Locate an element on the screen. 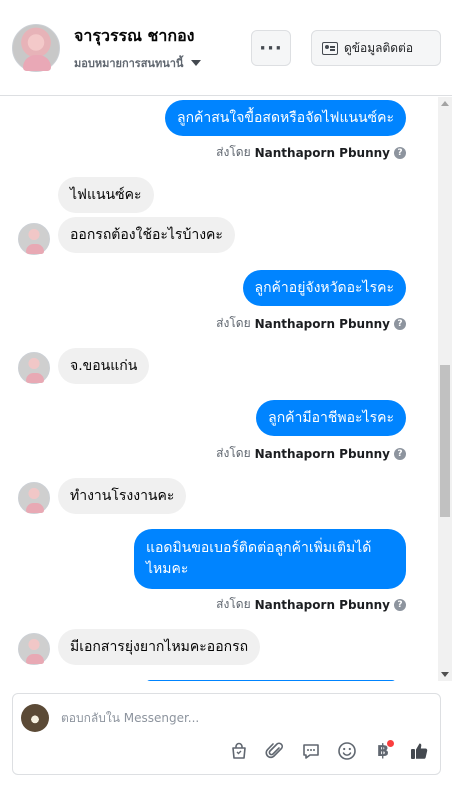  message-text: ไฟแนนซ์คะ is located at coordinates (106, 195).